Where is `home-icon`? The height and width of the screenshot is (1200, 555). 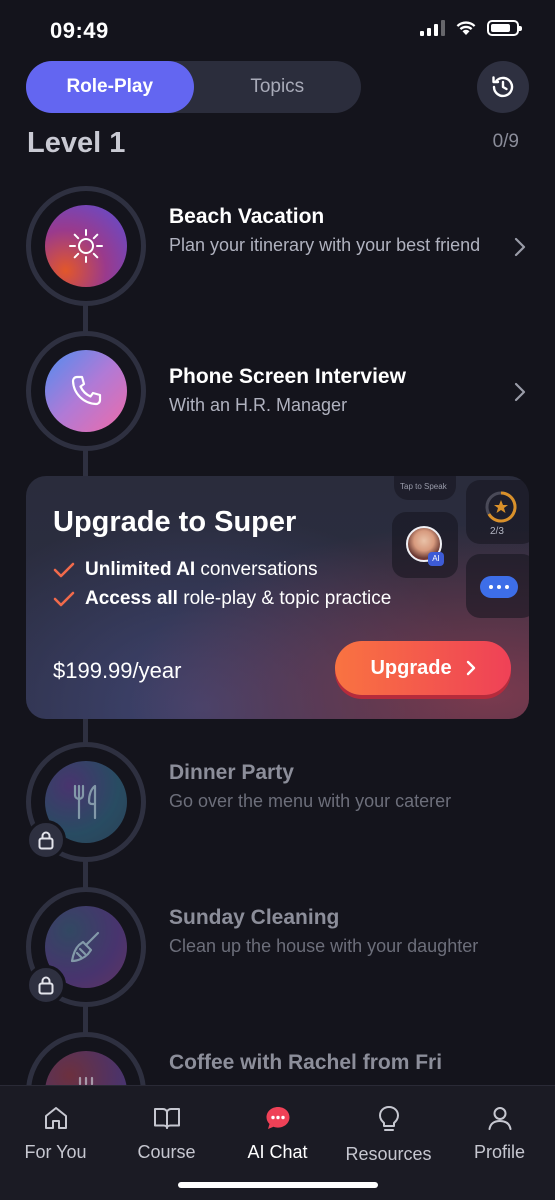
home-icon is located at coordinates (55, 1118).